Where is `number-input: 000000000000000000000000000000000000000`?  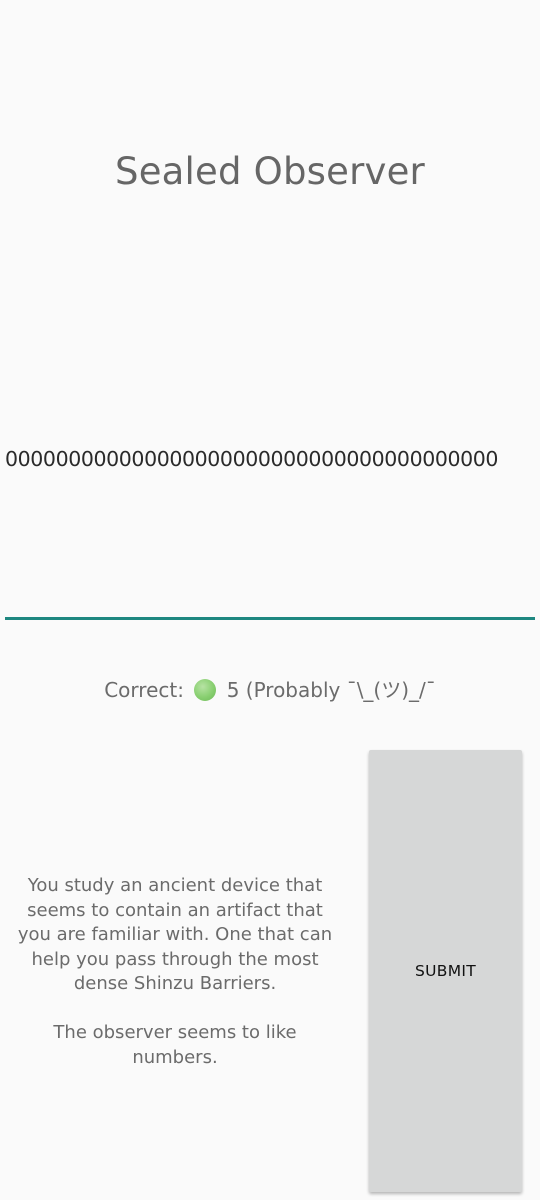
number-input: 000000000000000000000000000000000000000 is located at coordinates (270, 459).